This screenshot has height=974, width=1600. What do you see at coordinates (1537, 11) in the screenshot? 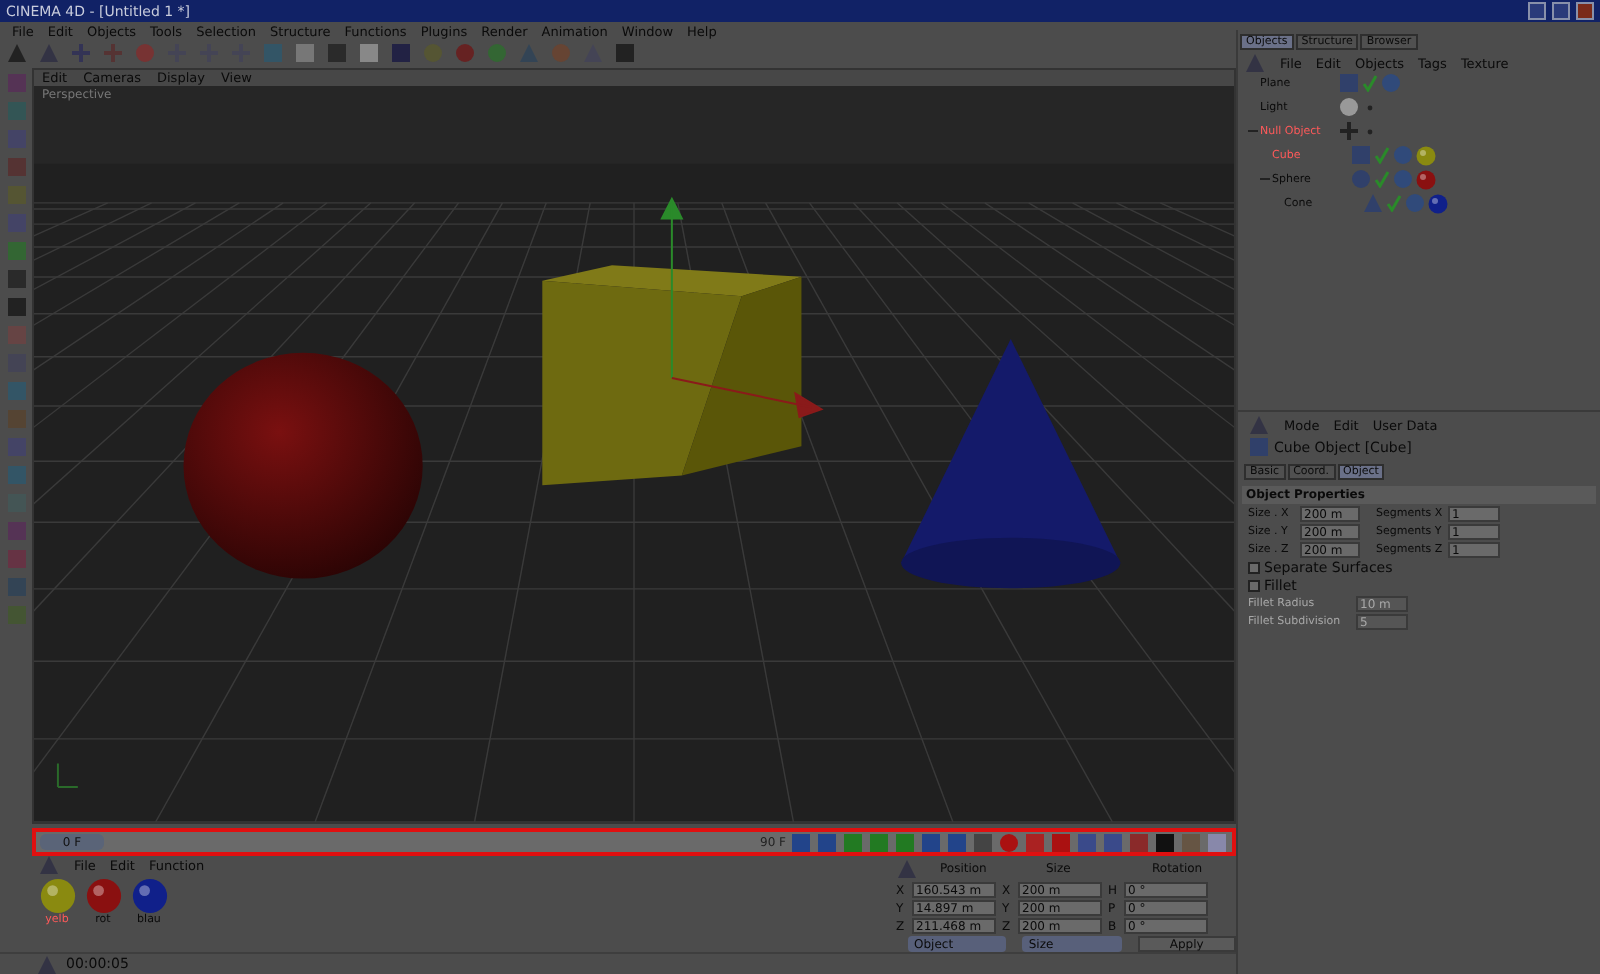
I see `minimize-button` at bounding box center [1537, 11].